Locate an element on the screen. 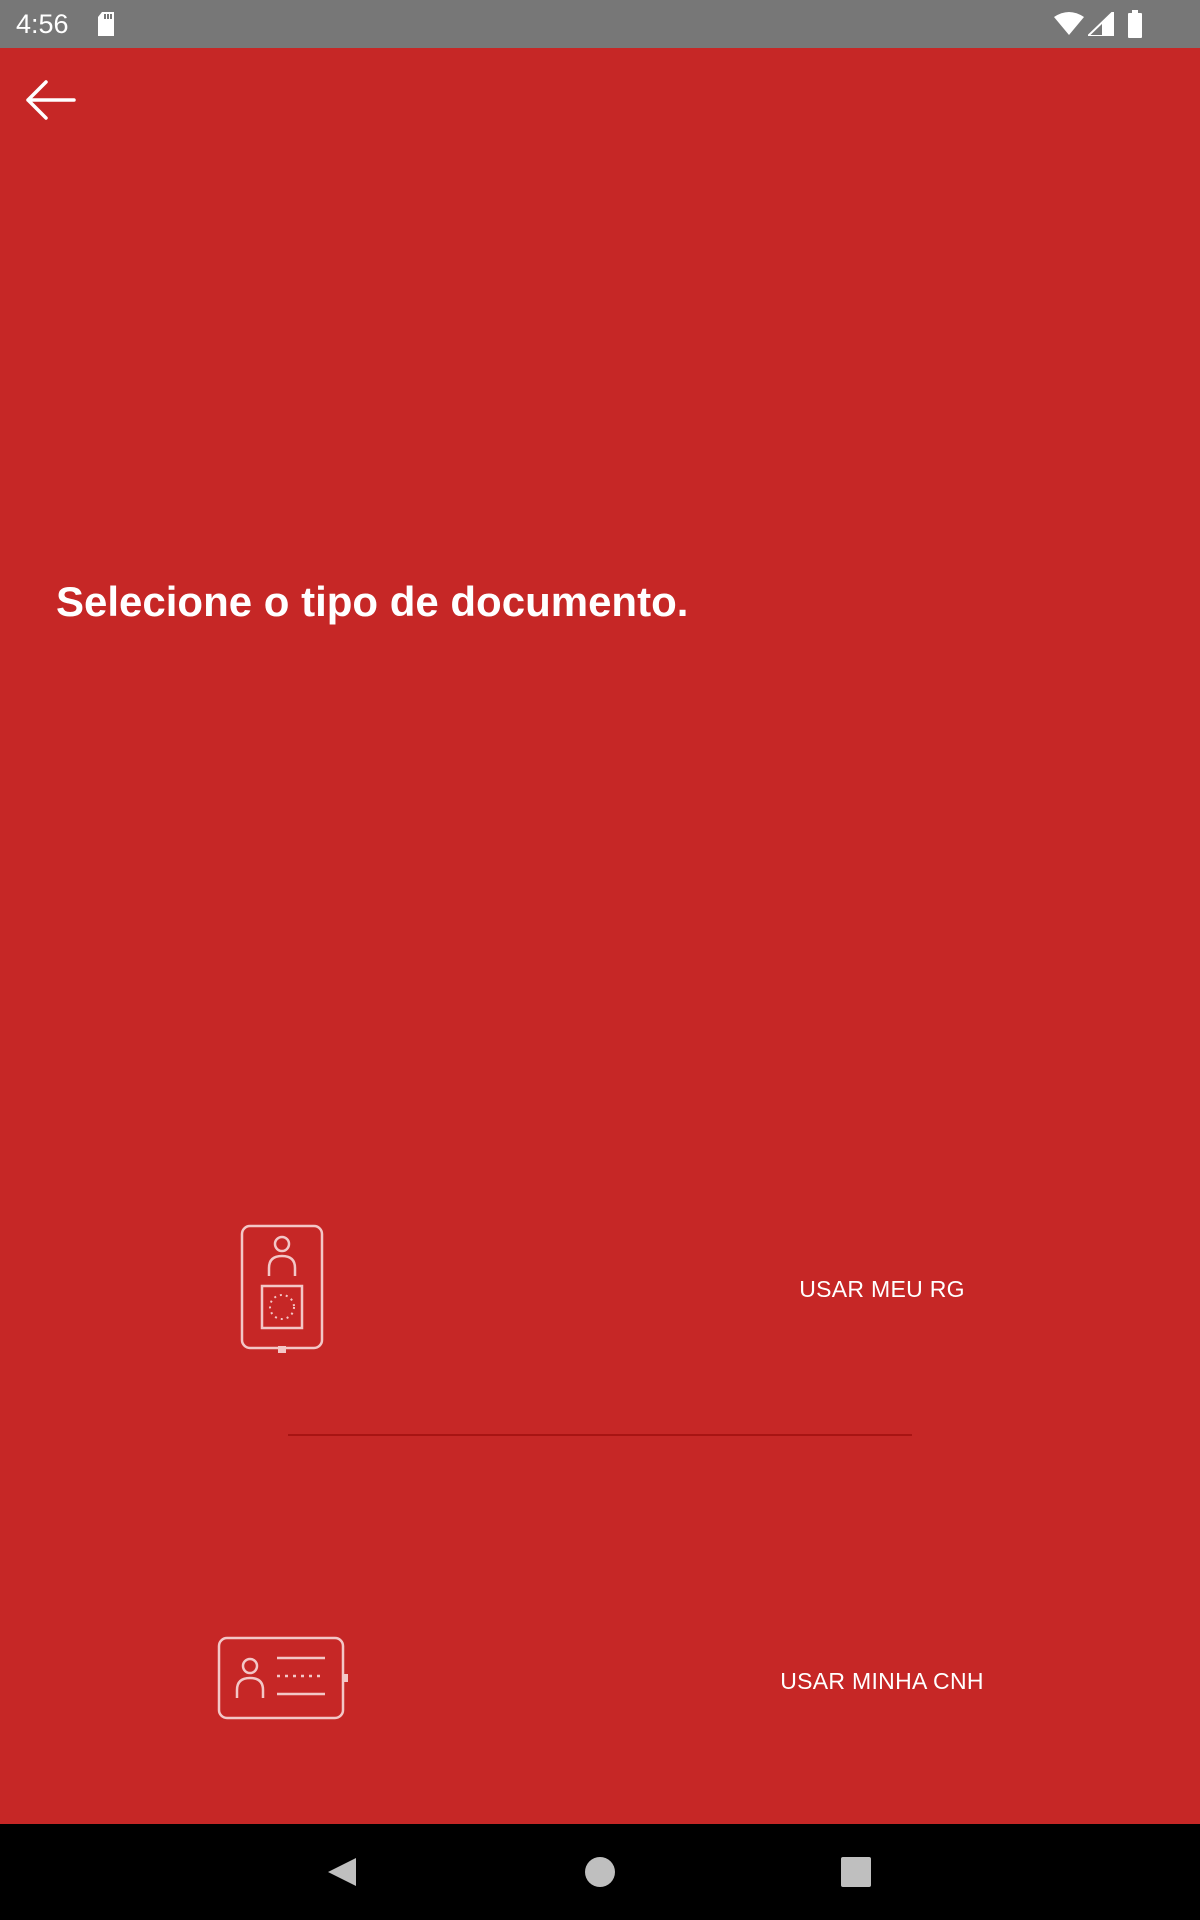  use-cnh-label: USAR MINHA CNH is located at coordinates (882, 1681).